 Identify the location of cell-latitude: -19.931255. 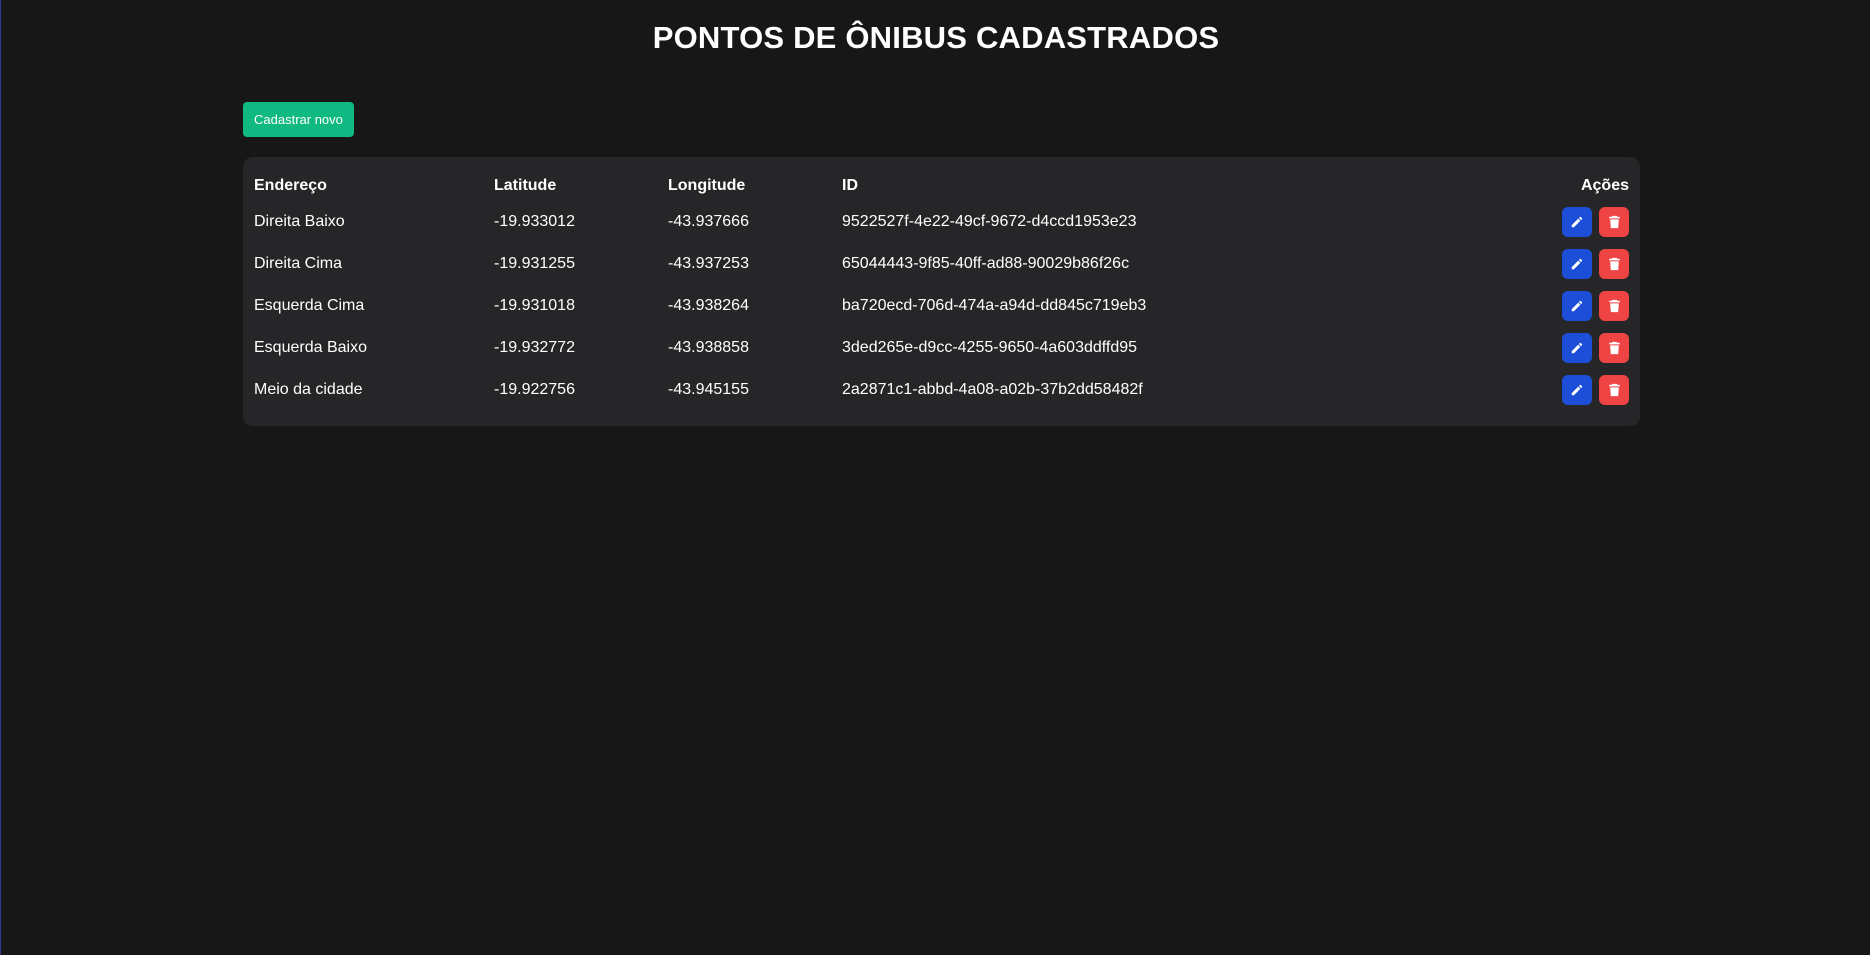
(534, 263).